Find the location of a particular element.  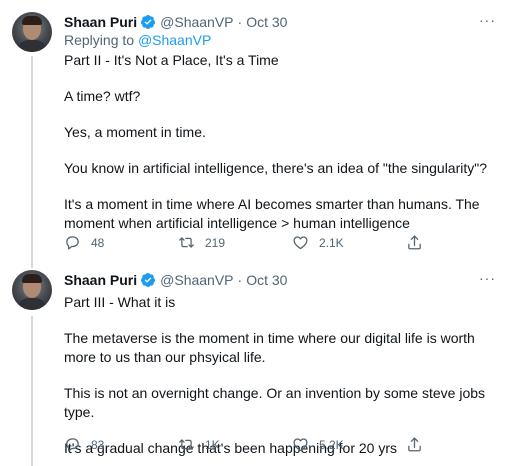

reply-count: 83 is located at coordinates (98, 444).